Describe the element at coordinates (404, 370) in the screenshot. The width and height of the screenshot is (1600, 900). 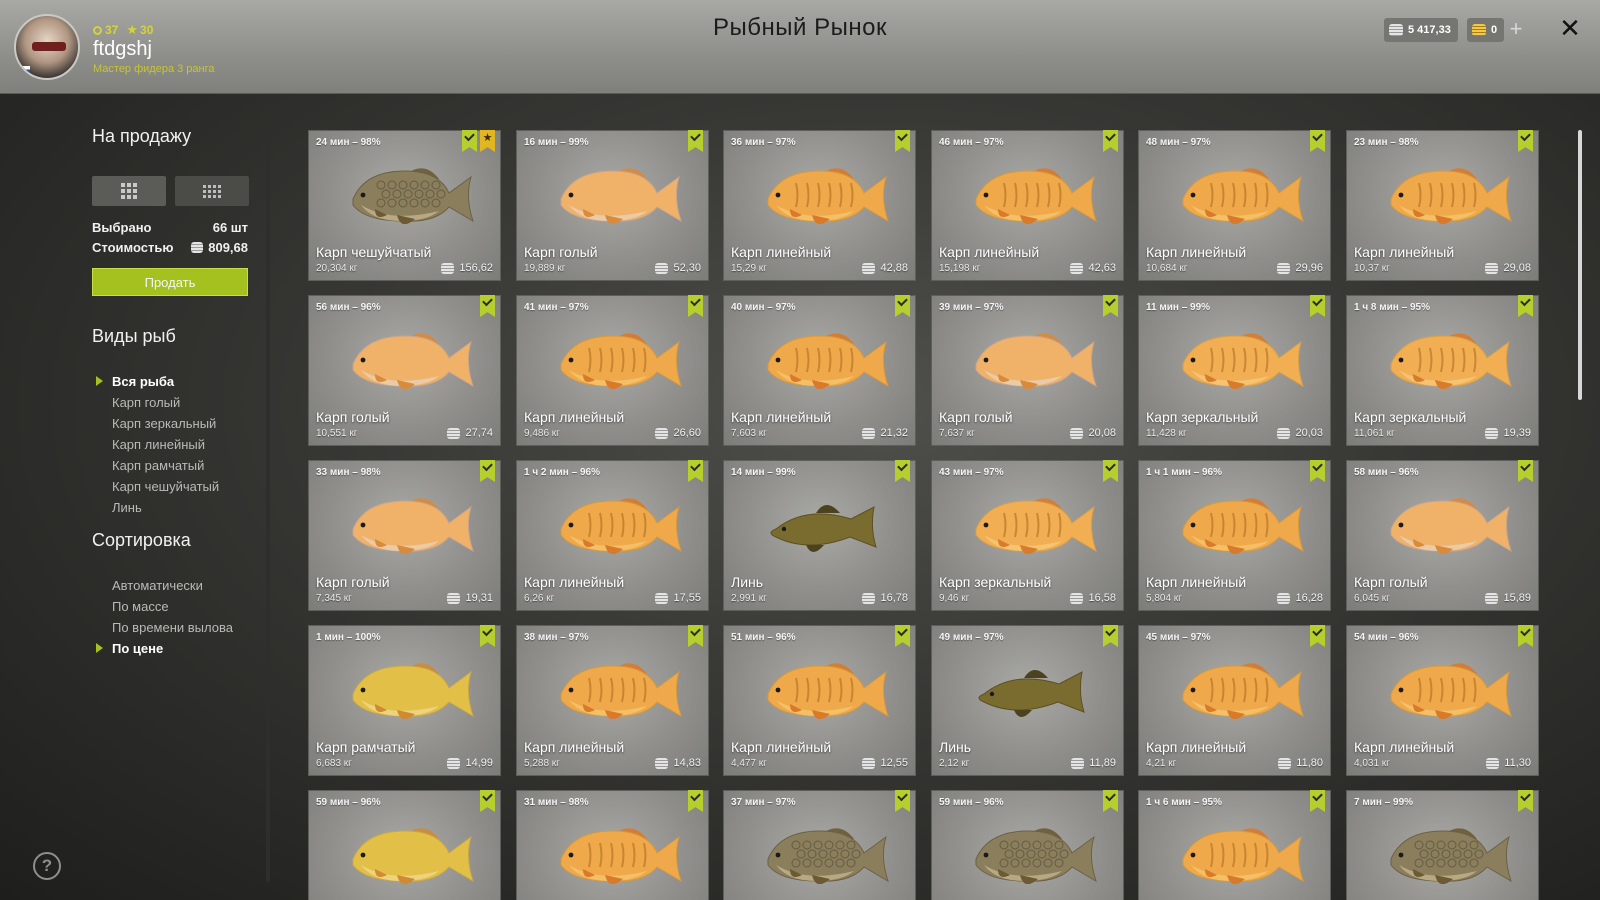
I see `fish-card: 56 мин – 96% Карп голый 10,551 кг 27,74` at that location.